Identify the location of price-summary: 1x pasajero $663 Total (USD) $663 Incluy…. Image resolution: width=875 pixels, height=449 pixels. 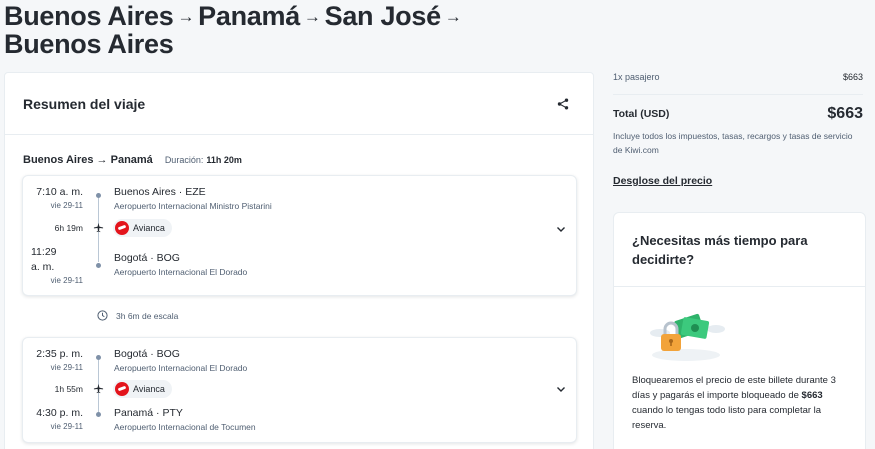
(738, 130).